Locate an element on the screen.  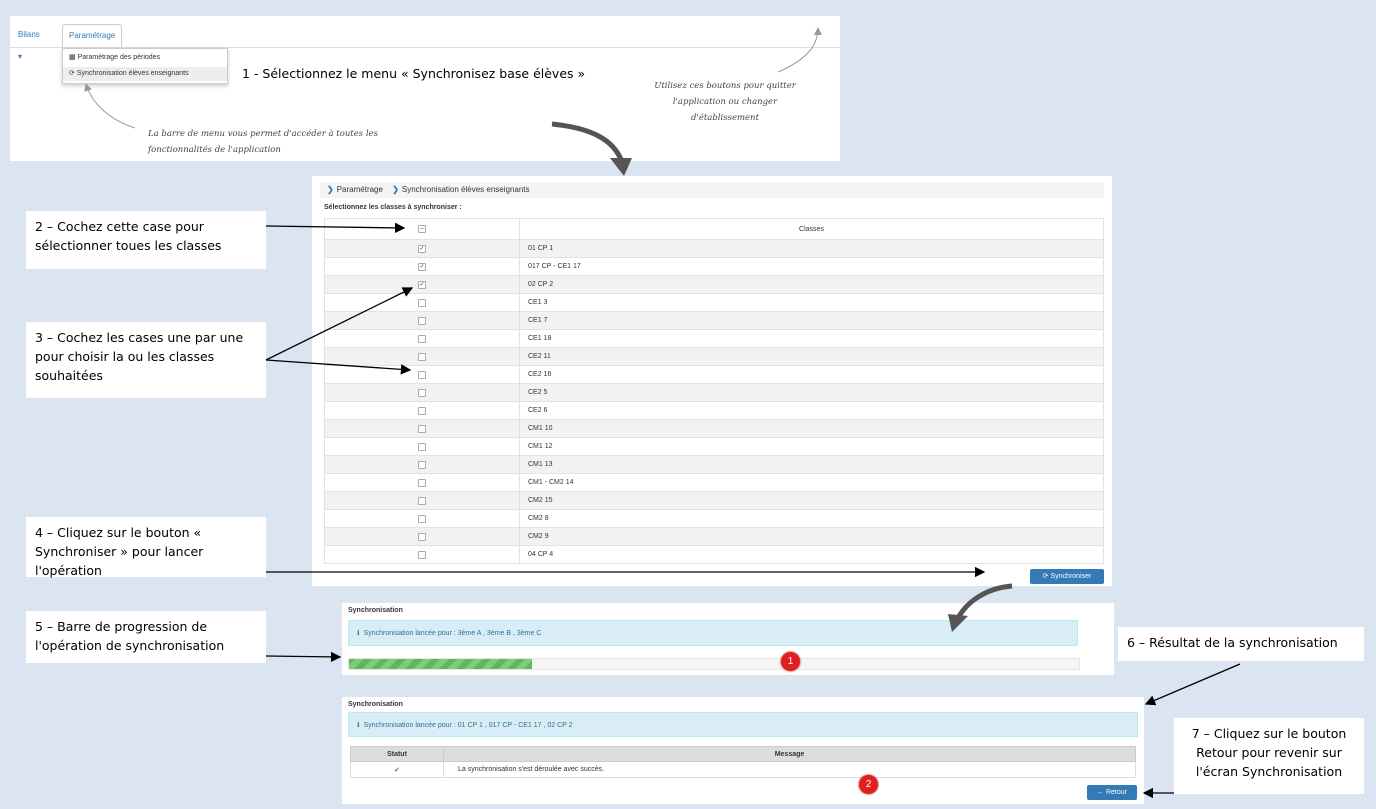
arrow-step2 is located at coordinates (335, 228).